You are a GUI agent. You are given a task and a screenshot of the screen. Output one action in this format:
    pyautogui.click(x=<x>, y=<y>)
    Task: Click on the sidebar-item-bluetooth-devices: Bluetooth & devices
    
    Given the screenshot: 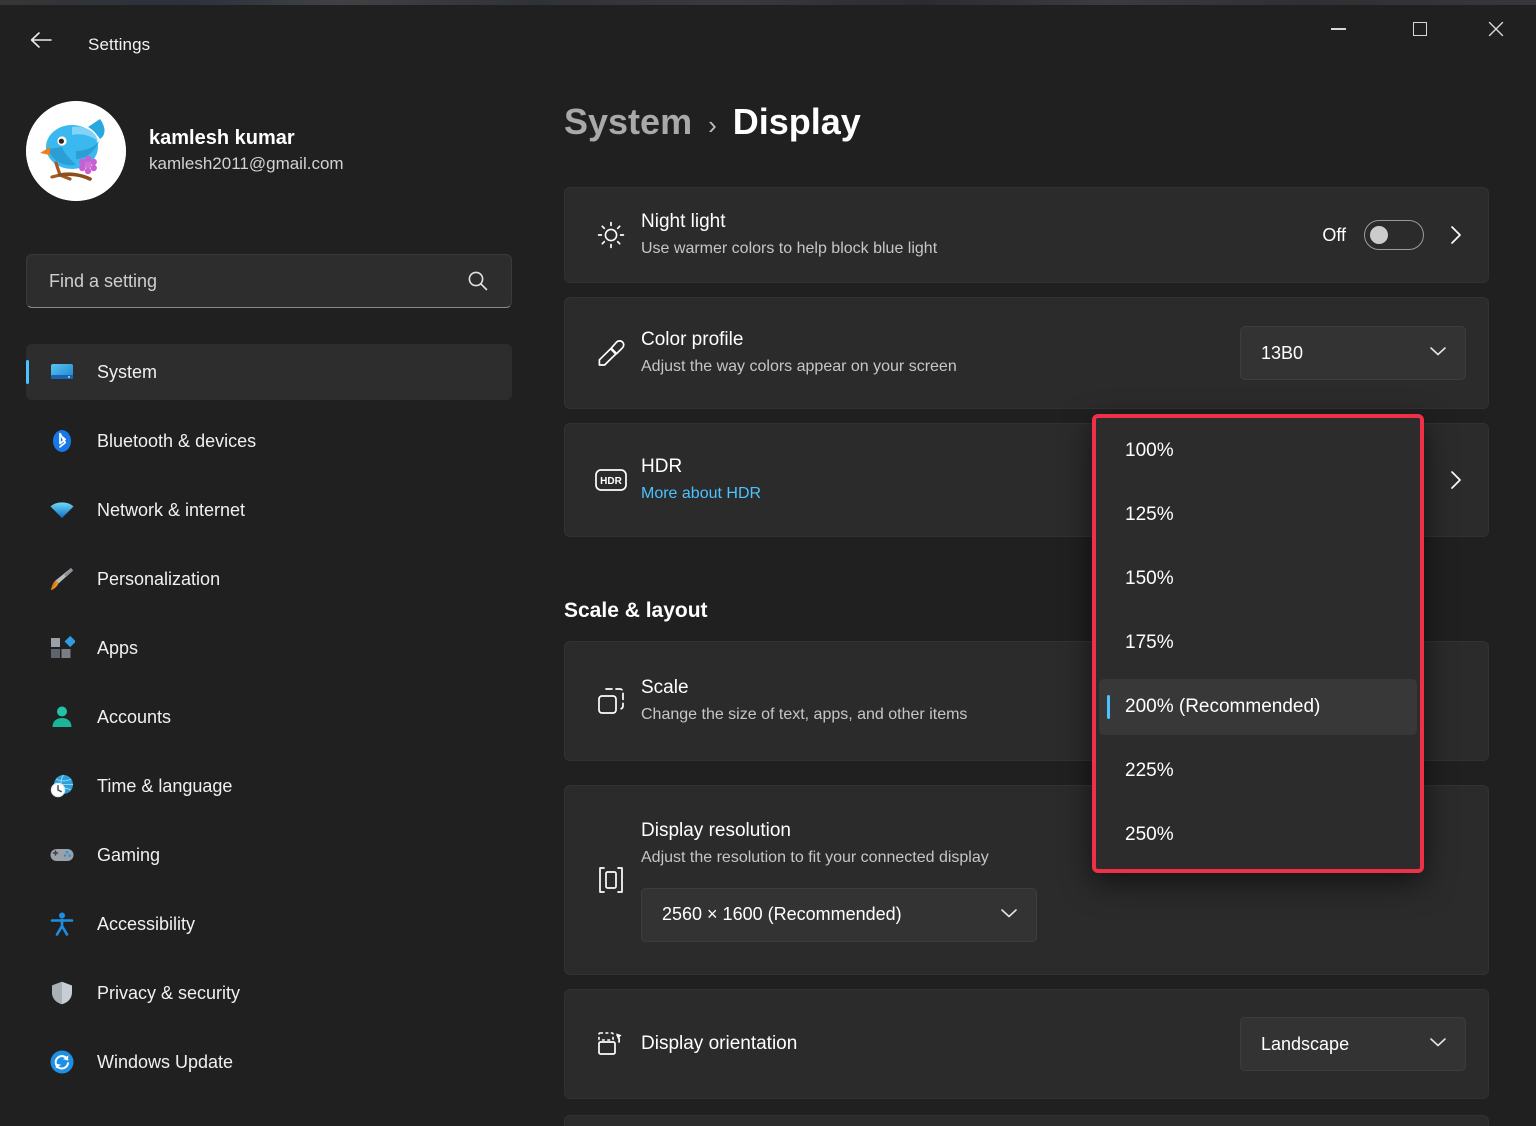 What is the action you would take?
    pyautogui.click(x=269, y=441)
    